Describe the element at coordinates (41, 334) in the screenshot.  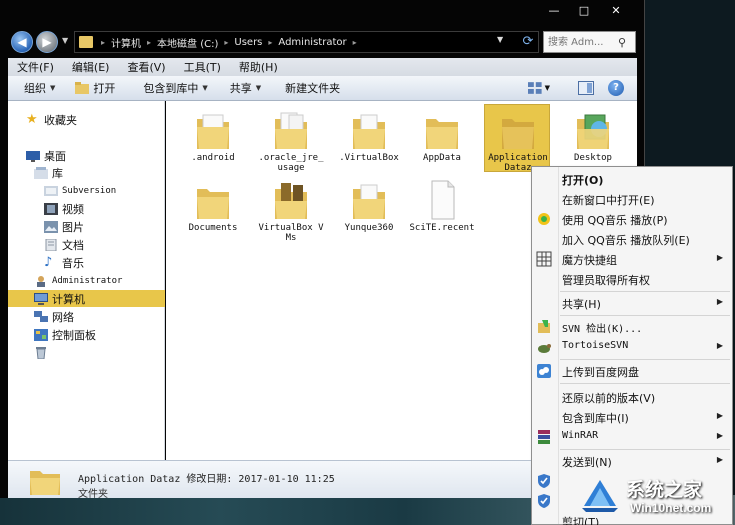
I see `control-panel-icon` at that location.